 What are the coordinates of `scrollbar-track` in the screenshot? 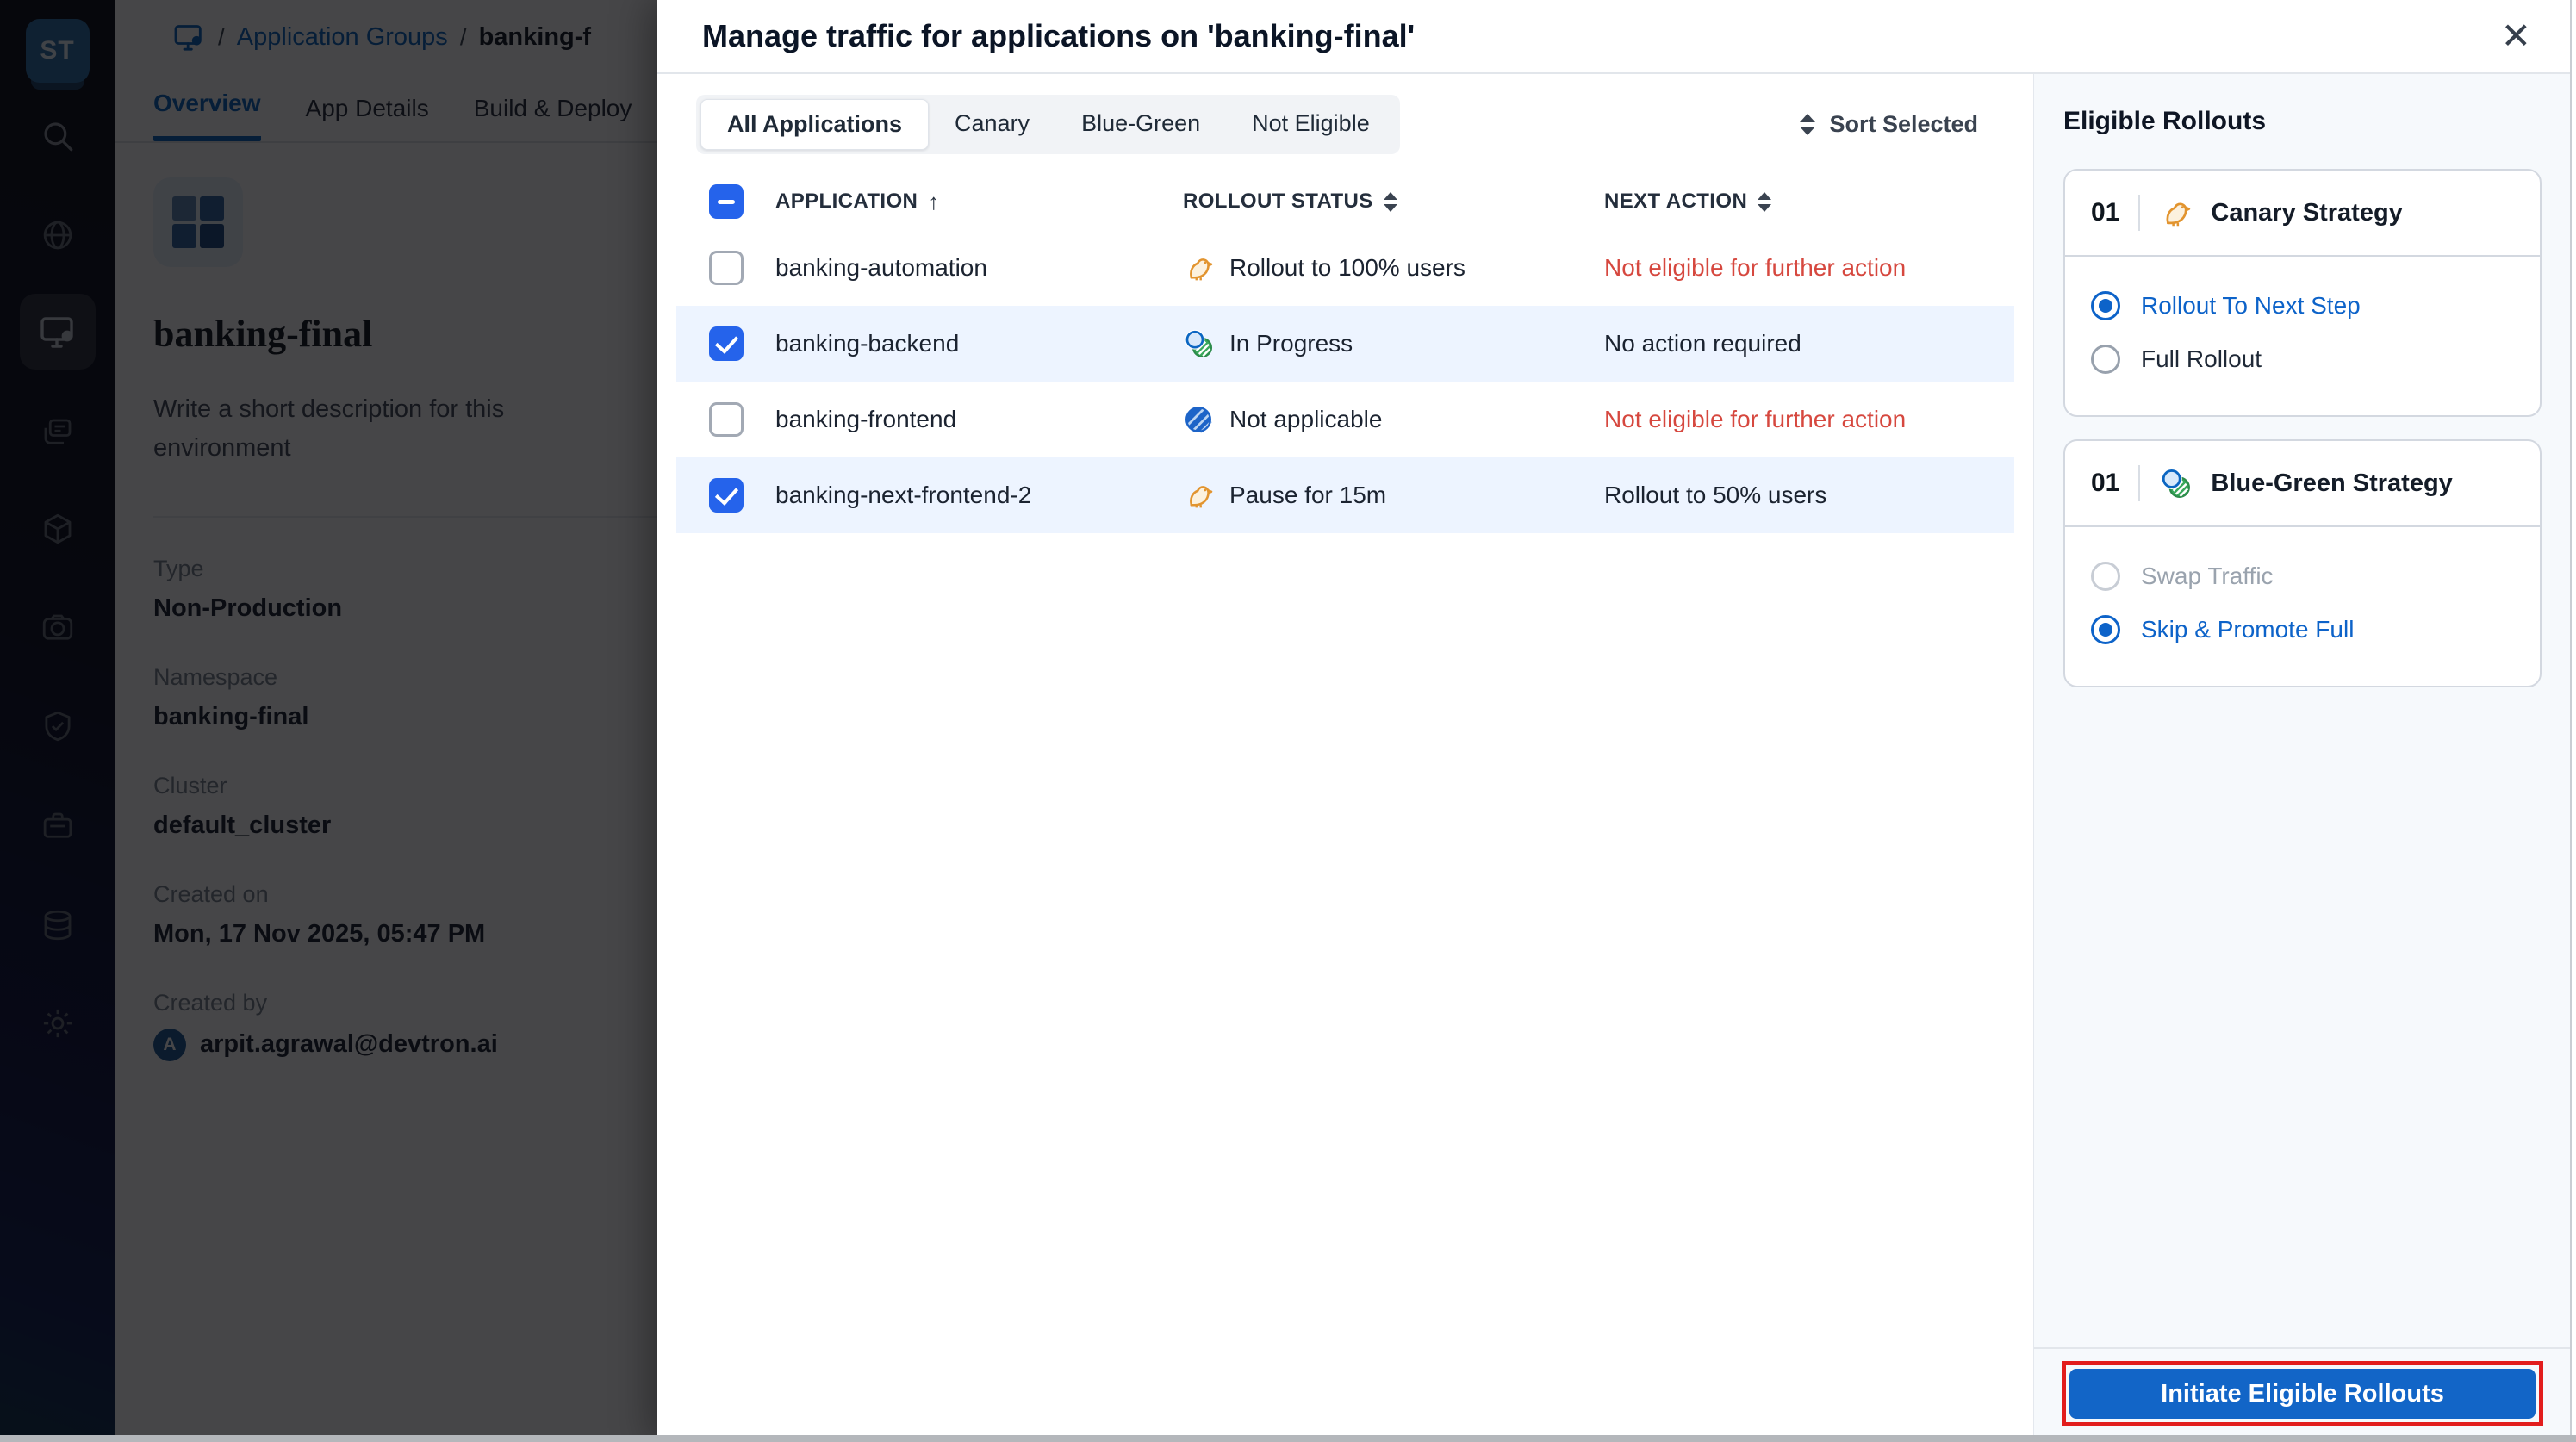 It's located at (2573, 721).